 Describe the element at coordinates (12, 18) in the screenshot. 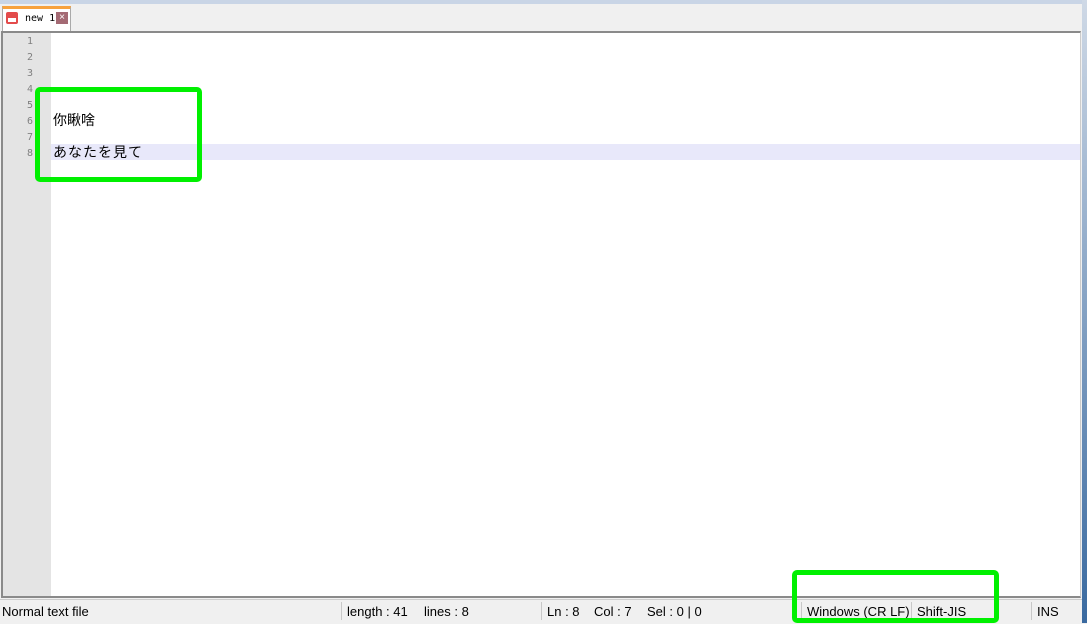

I see `save-icon` at that location.